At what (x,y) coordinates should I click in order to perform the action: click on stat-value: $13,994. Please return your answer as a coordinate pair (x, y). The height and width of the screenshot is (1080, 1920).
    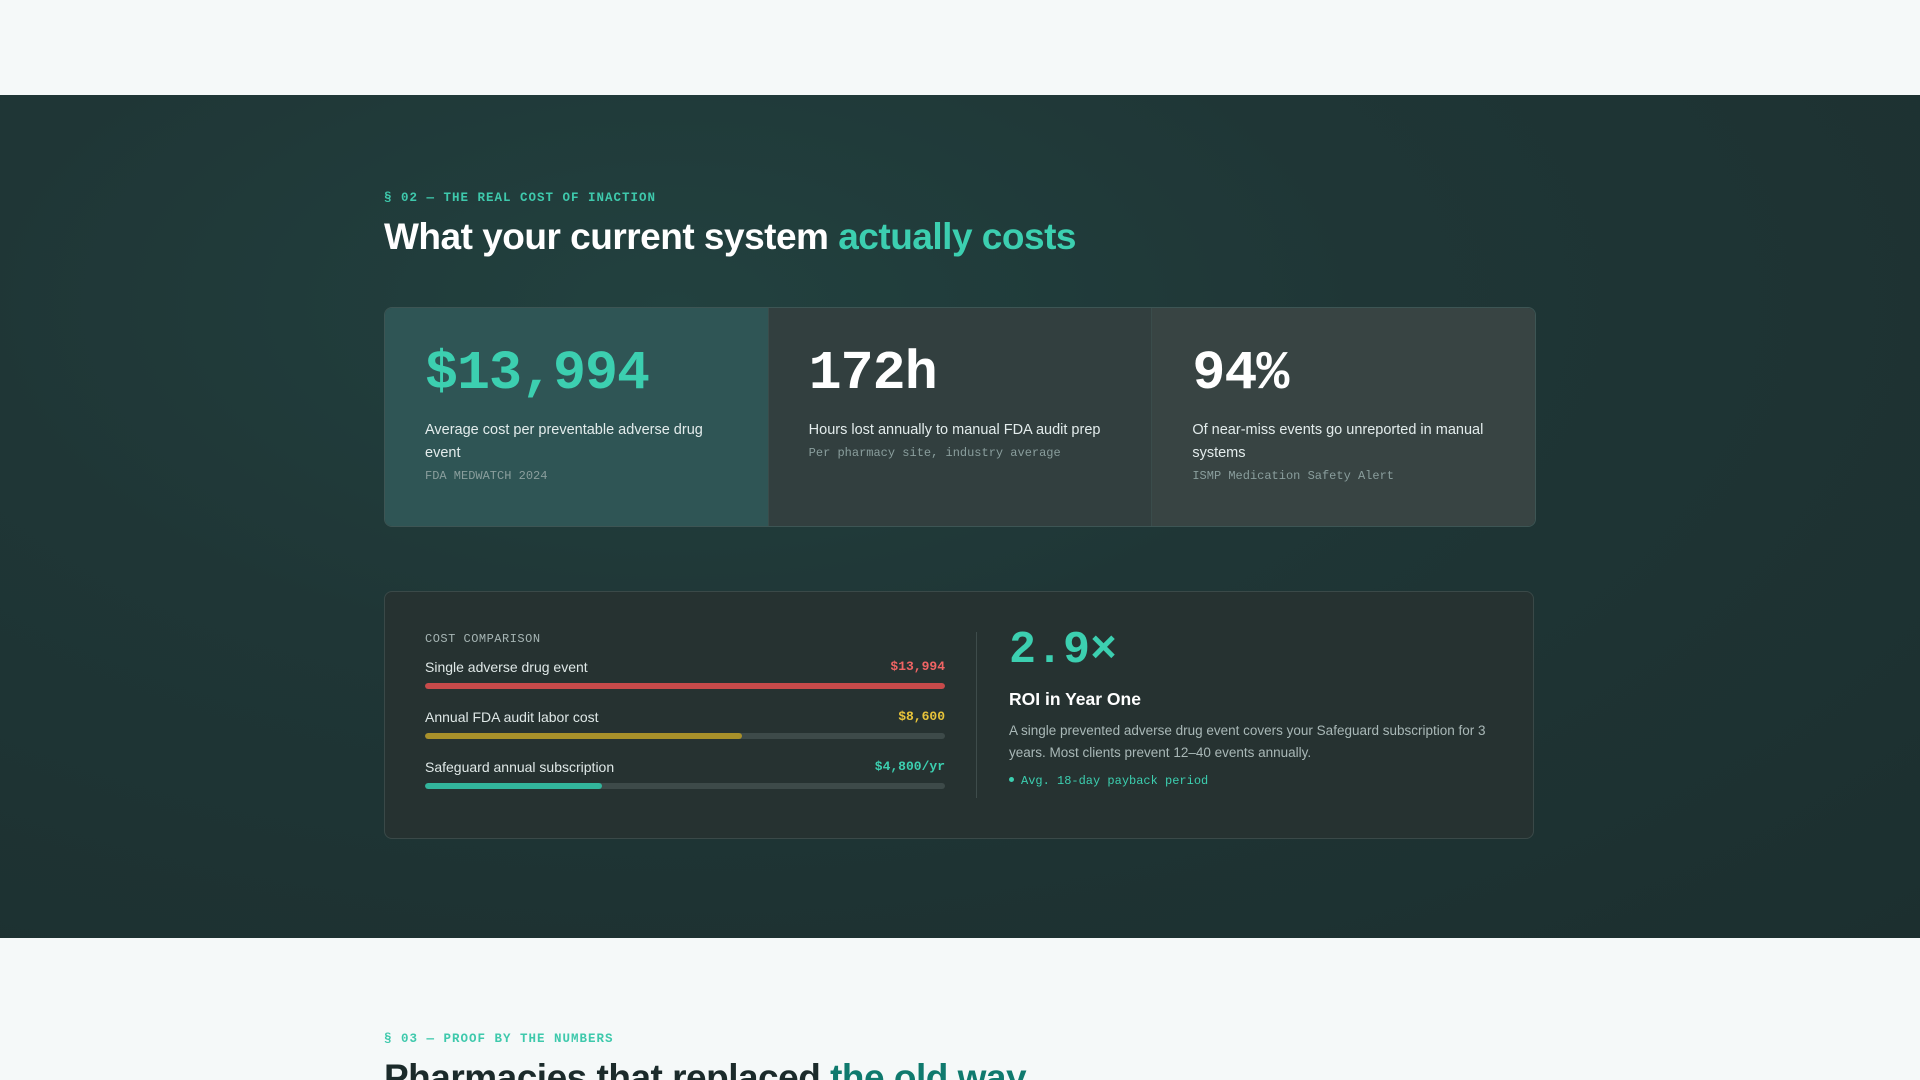
    Looking at the image, I should click on (537, 373).